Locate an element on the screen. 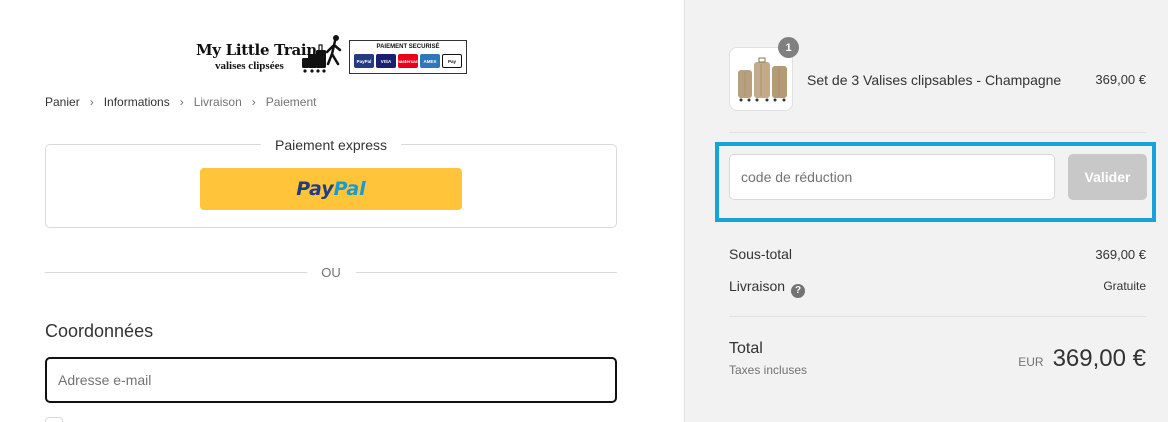  divider-line-left is located at coordinates (176, 272).